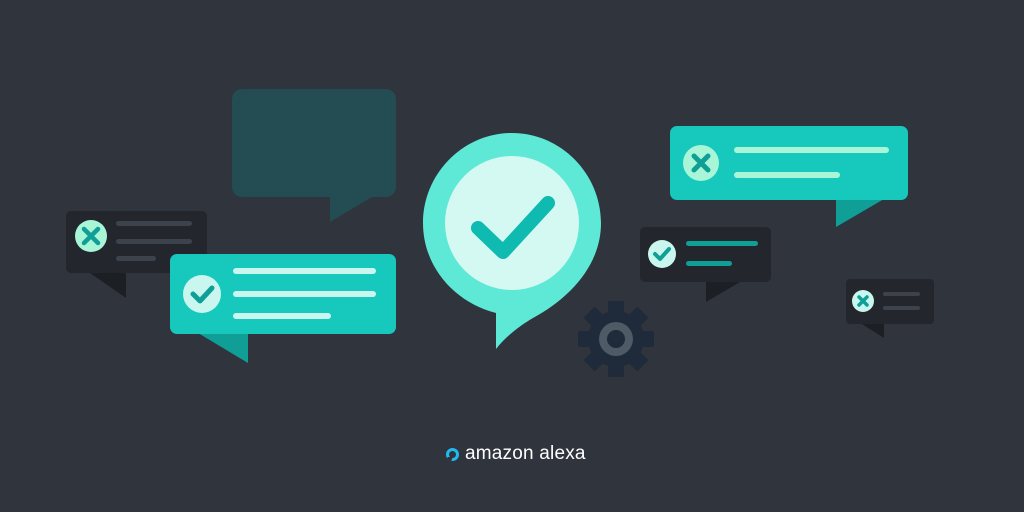  Describe the element at coordinates (616, 339) in the screenshot. I see `gear-icon` at that location.